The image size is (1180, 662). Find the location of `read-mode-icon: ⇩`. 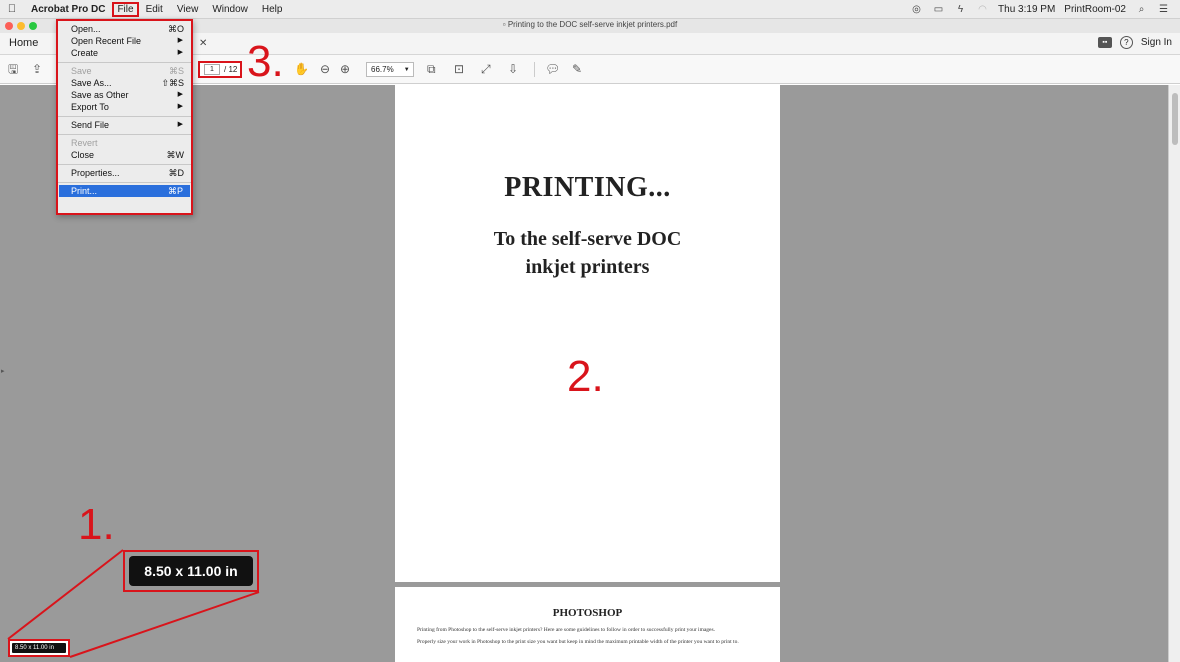

read-mode-icon: ⇩ is located at coordinates (513, 69).